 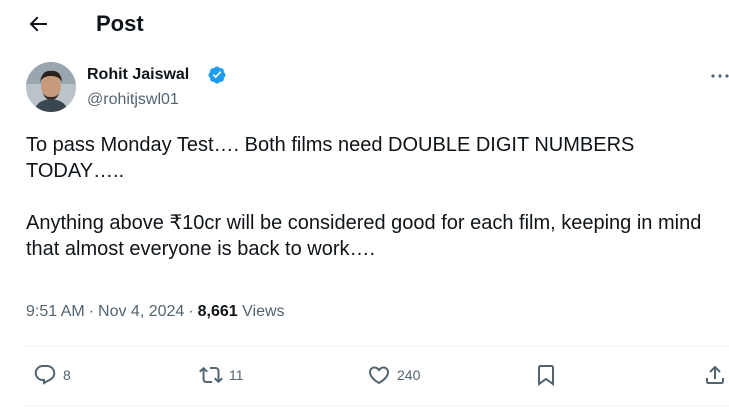 I want to click on reply-count: 8, so click(x=67, y=375).